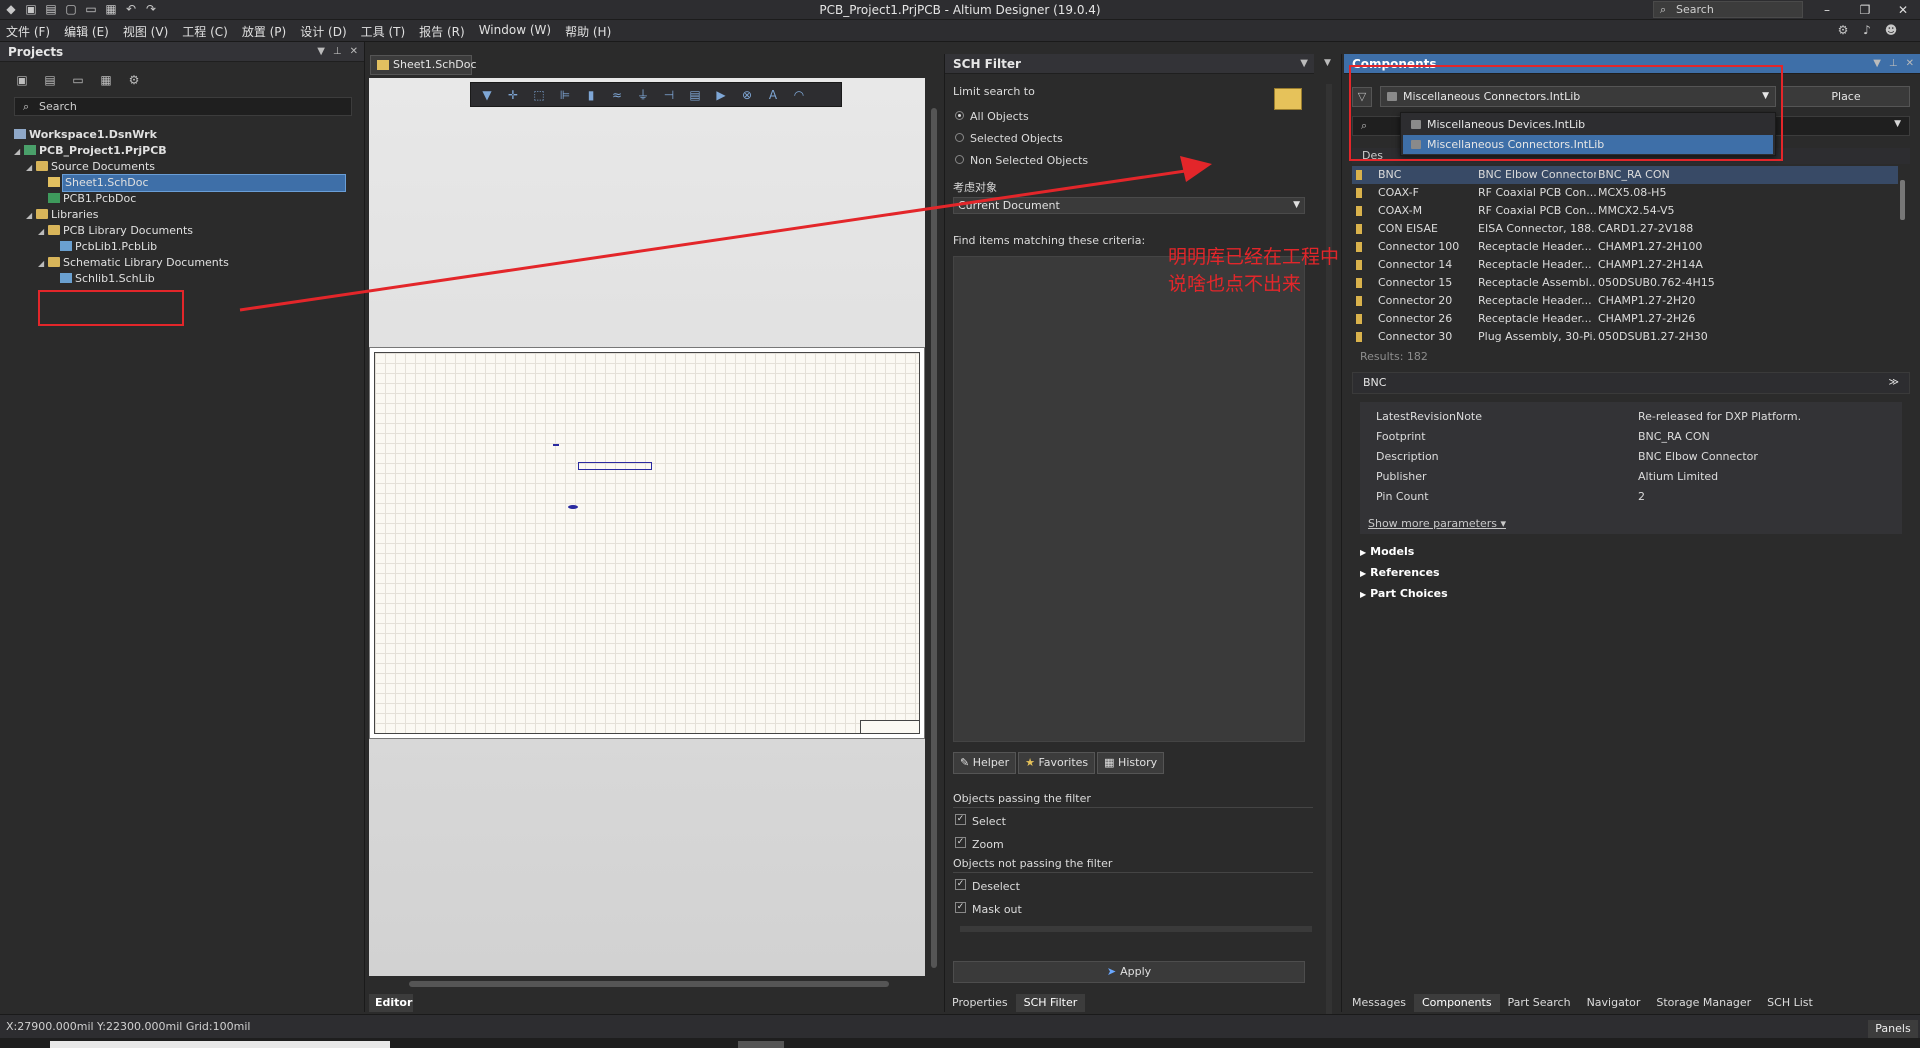 Image resolution: width=1920 pixels, height=1048 pixels. I want to click on annotation-arrow, so click(725, 234).